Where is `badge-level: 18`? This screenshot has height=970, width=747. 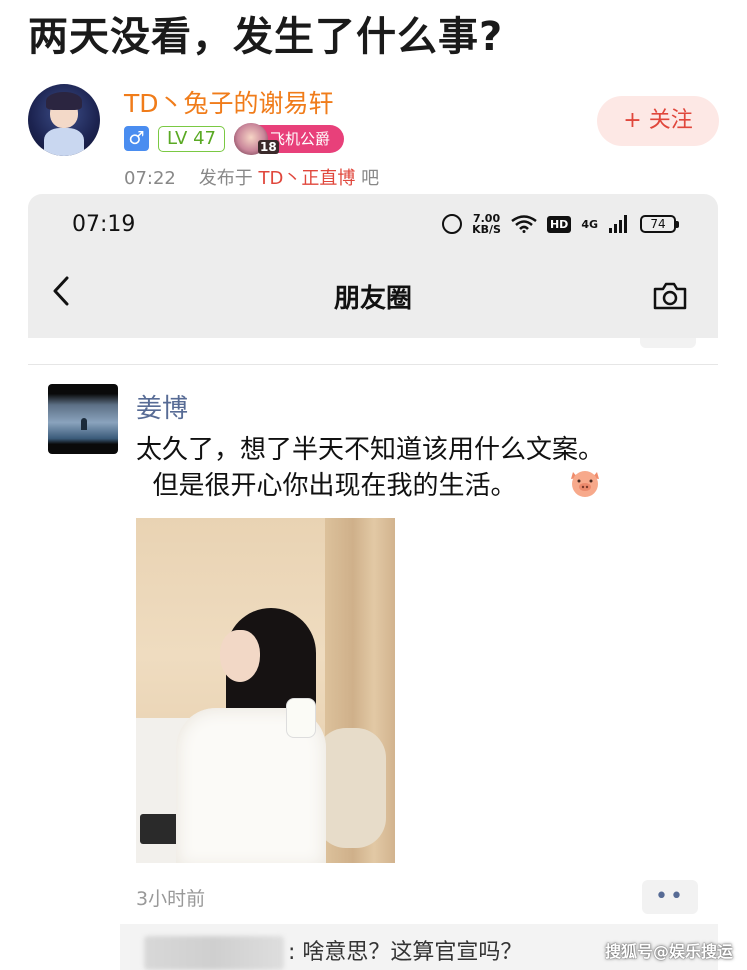
badge-level: 18 is located at coordinates (268, 147).